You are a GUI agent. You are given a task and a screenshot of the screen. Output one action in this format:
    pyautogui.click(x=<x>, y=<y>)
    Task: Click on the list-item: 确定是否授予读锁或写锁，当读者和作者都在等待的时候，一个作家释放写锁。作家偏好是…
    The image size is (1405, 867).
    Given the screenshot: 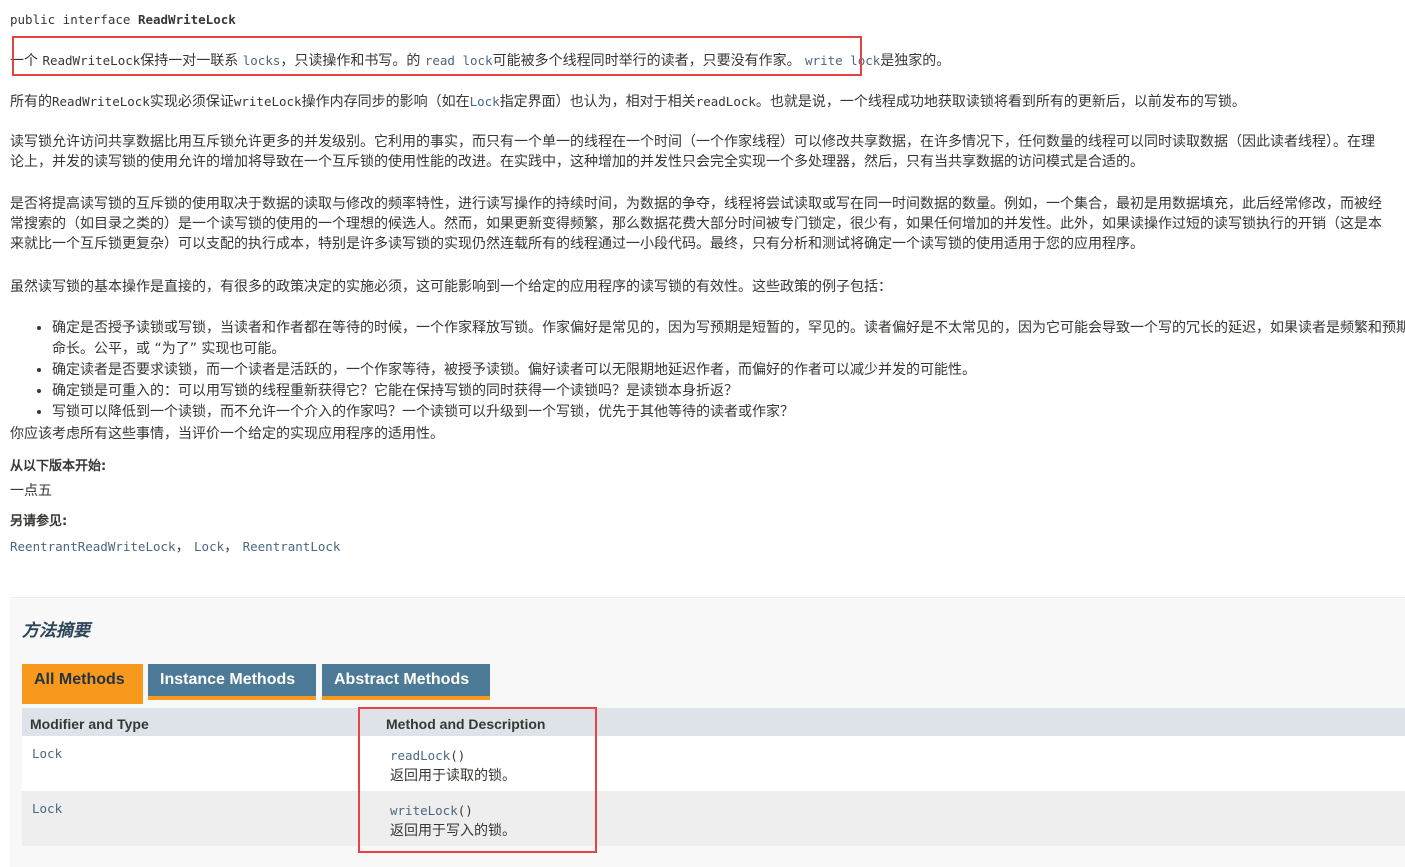 What is the action you would take?
    pyautogui.click(x=728, y=339)
    